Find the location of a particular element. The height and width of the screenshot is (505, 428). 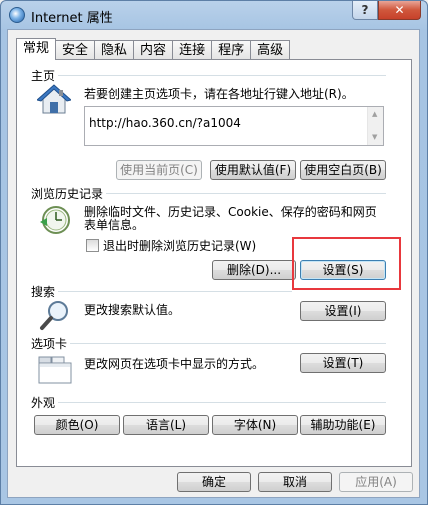

history-section-title: 浏览历史记录 is located at coordinates (67, 194).